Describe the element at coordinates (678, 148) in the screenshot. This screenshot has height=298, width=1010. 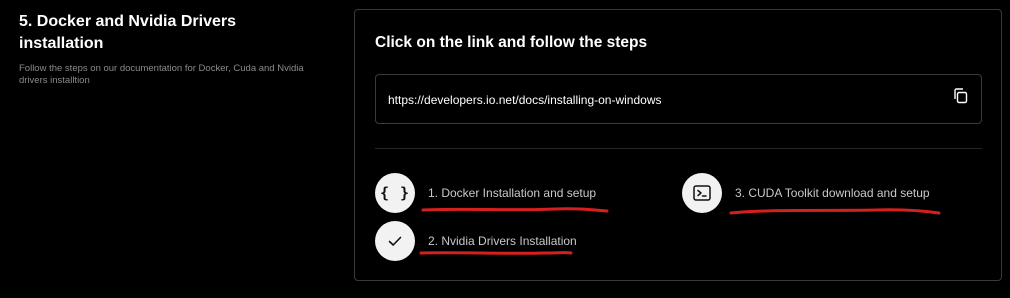
I see `divider` at that location.